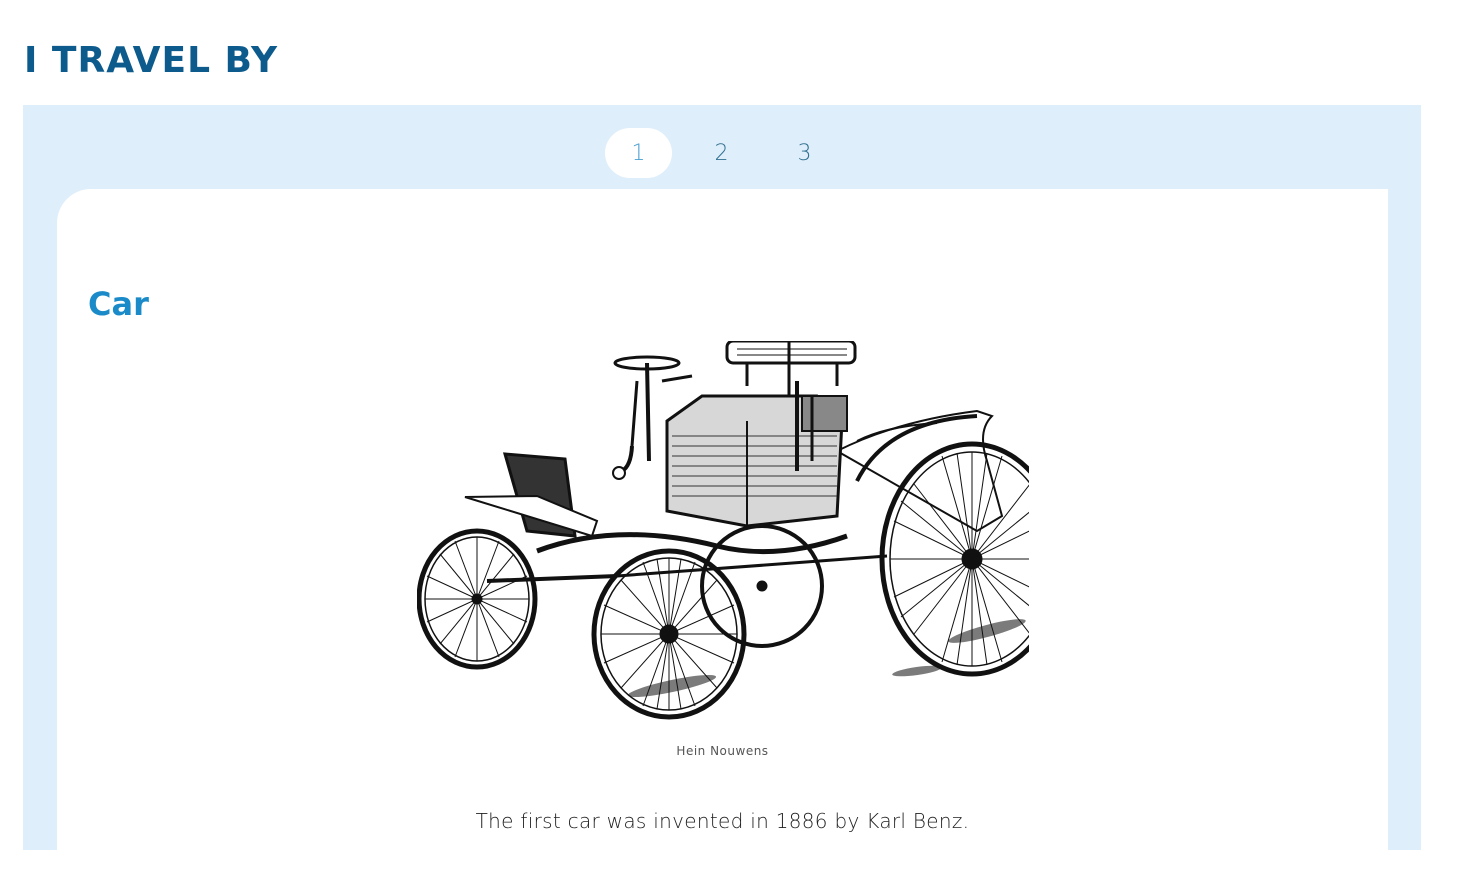  Describe the element at coordinates (638, 153) in the screenshot. I see `page-button-1: 1` at that location.